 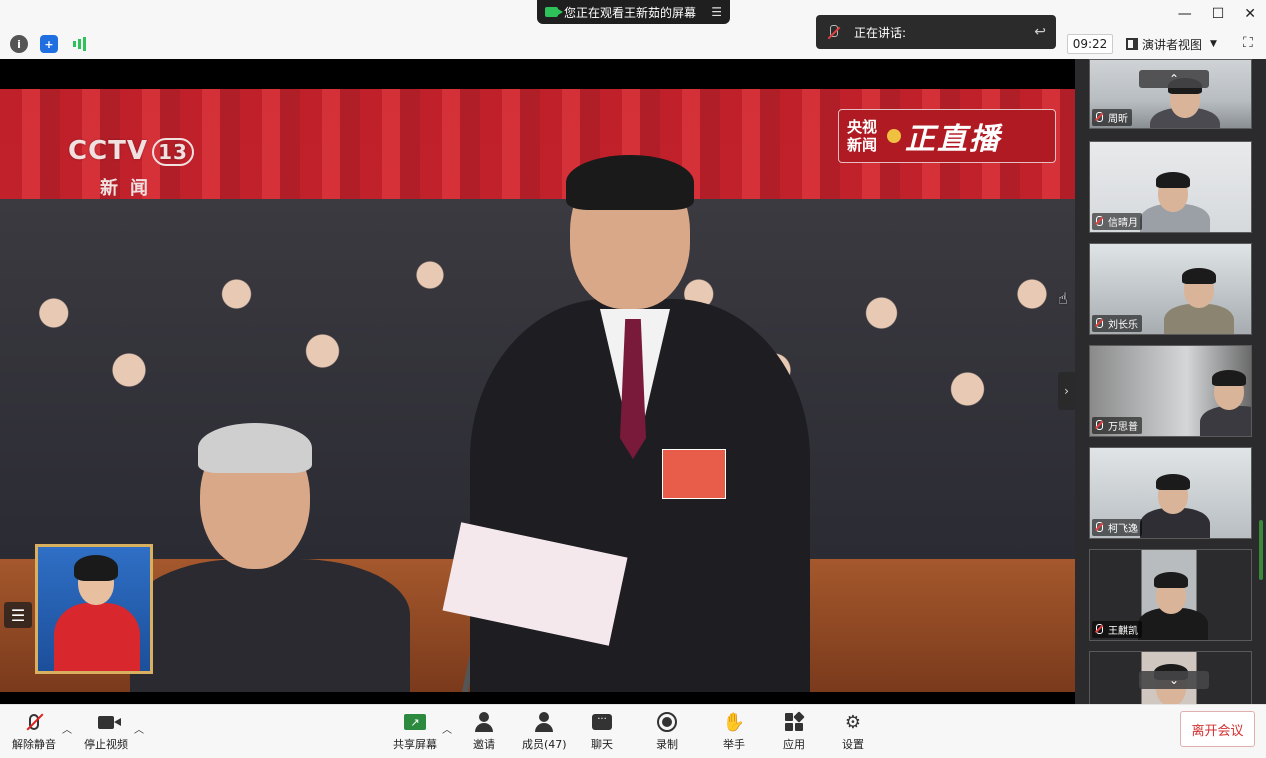 I want to click on hand-cursor-icon: ☝, so click(x=1063, y=298).